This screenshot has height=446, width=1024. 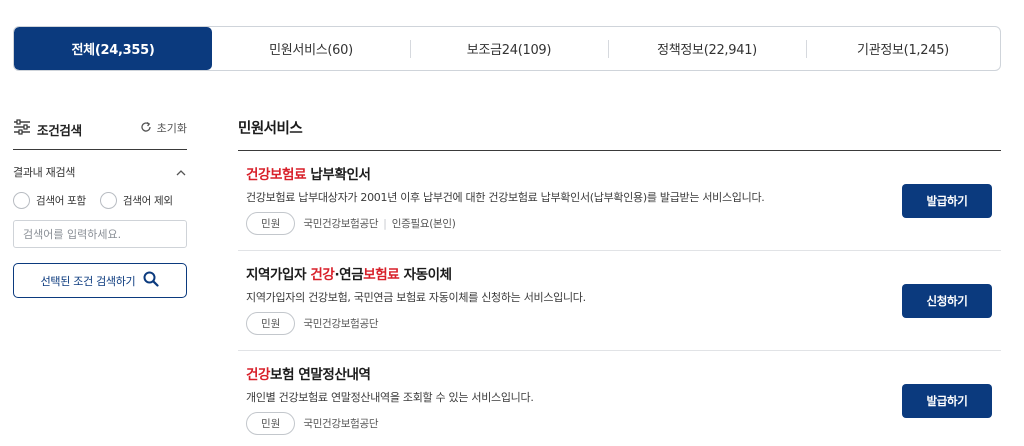 What do you see at coordinates (151, 281) in the screenshot?
I see `search-icon` at bounding box center [151, 281].